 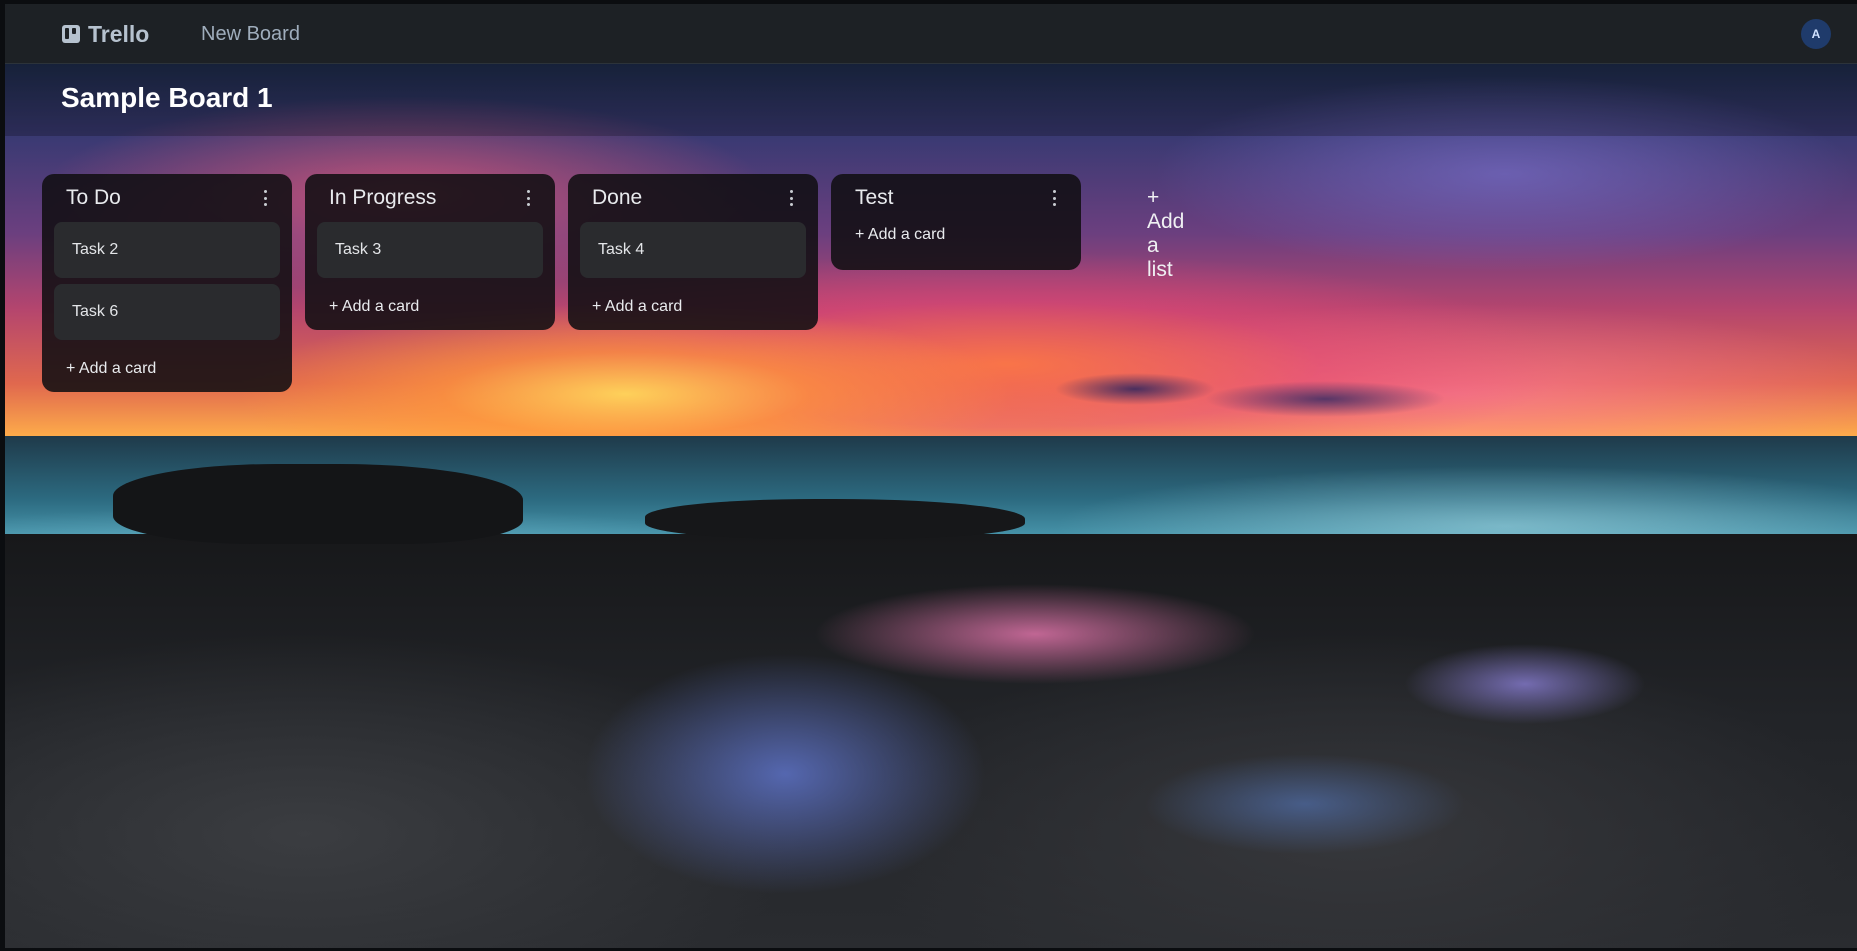 What do you see at coordinates (931, 34) in the screenshot?
I see `top-navbar: Trello New Board A` at bounding box center [931, 34].